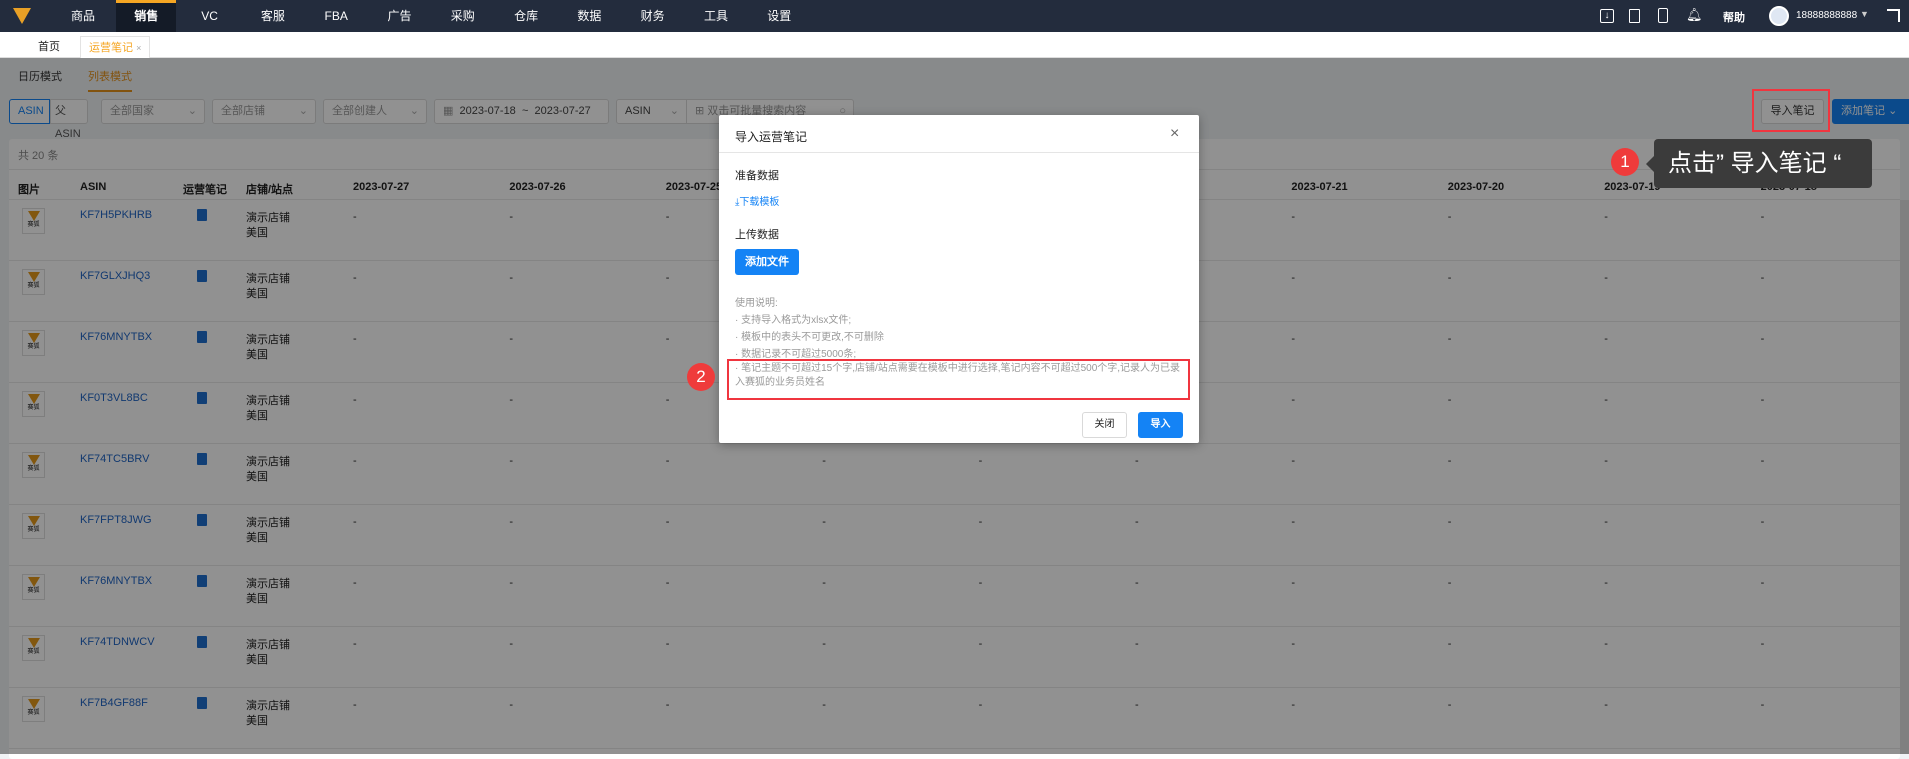  I want to click on chevron-down-icon: ▼, so click(1864, 14).